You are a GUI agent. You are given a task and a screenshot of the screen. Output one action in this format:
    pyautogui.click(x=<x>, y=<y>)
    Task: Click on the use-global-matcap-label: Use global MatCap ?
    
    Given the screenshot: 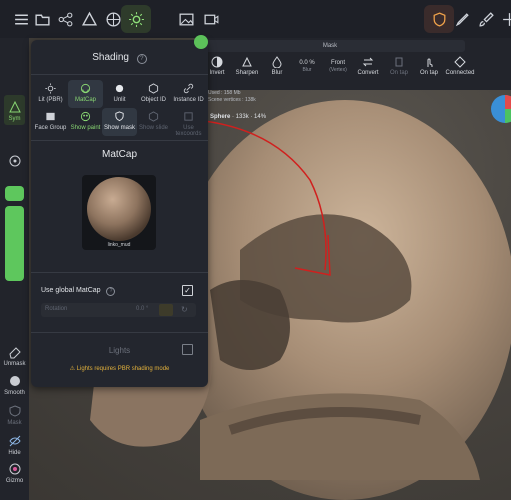 What is the action you would take?
    pyautogui.click(x=78, y=291)
    